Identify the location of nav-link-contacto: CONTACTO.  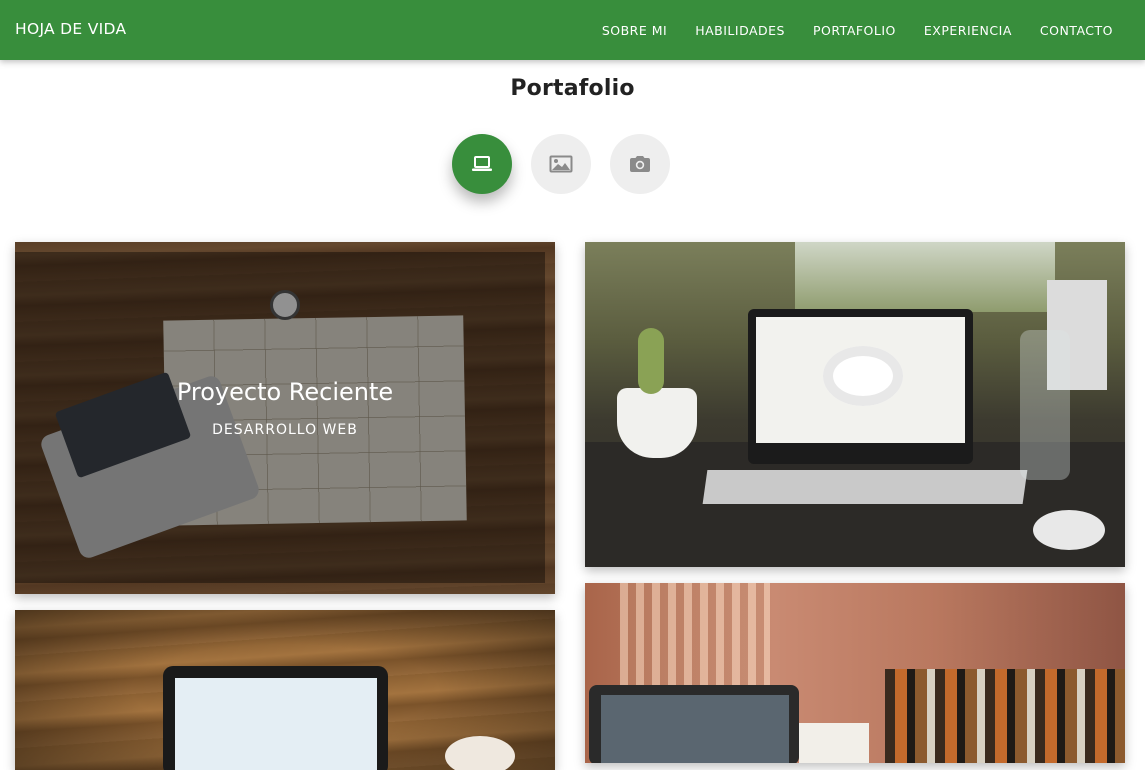
(1076, 30).